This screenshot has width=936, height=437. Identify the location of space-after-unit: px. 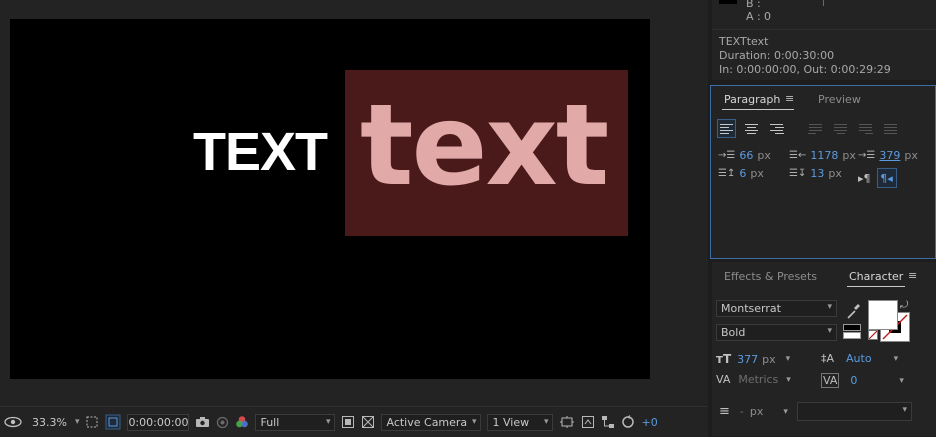
(835, 173).